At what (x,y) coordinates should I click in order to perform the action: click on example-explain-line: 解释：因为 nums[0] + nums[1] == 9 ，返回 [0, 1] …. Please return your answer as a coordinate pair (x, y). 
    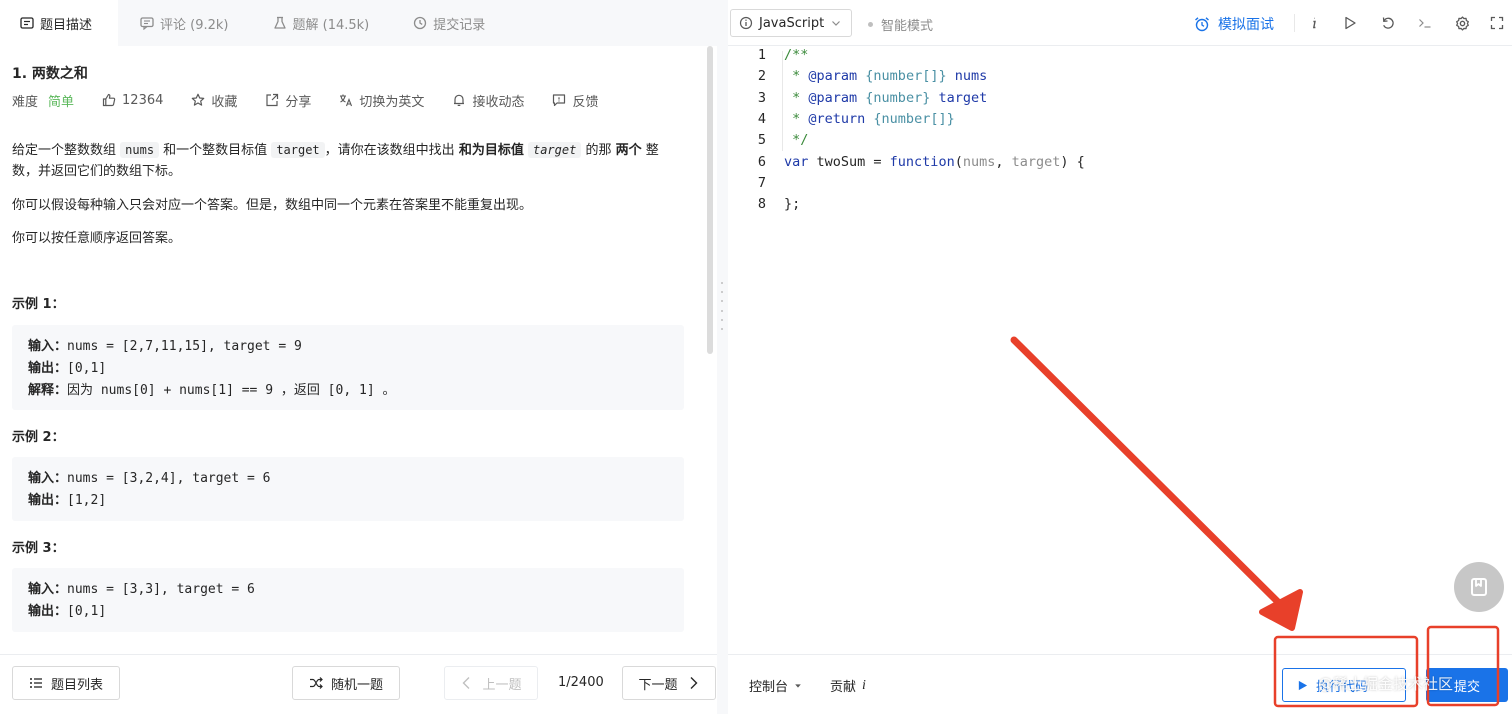
    Looking at the image, I should click on (348, 390).